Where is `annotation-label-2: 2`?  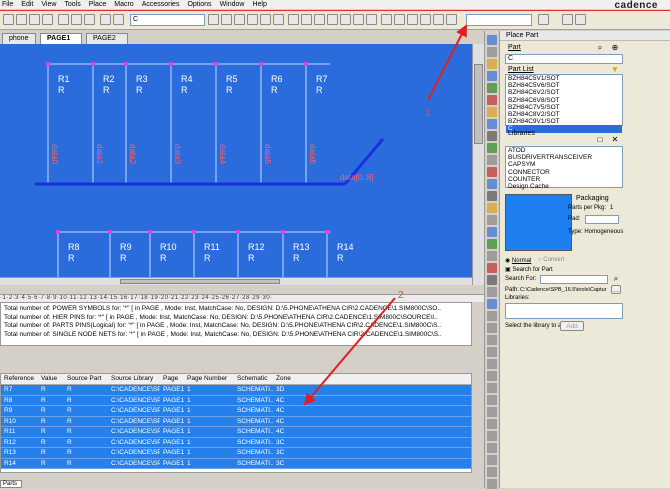 annotation-label-2: 2 is located at coordinates (401, 295).